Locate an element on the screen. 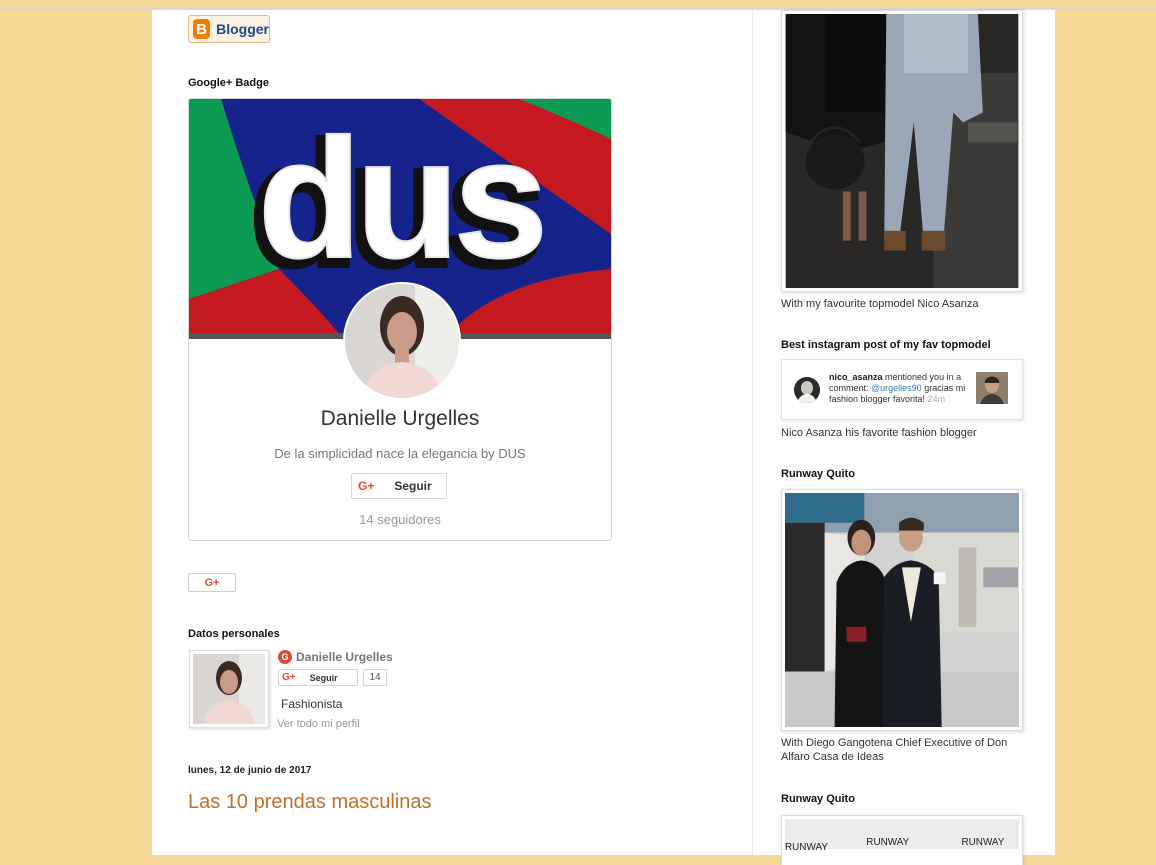 The height and width of the screenshot is (865, 1156). insta-caption: Nico Asanza his favorite fashion blogger is located at coordinates (879, 433).